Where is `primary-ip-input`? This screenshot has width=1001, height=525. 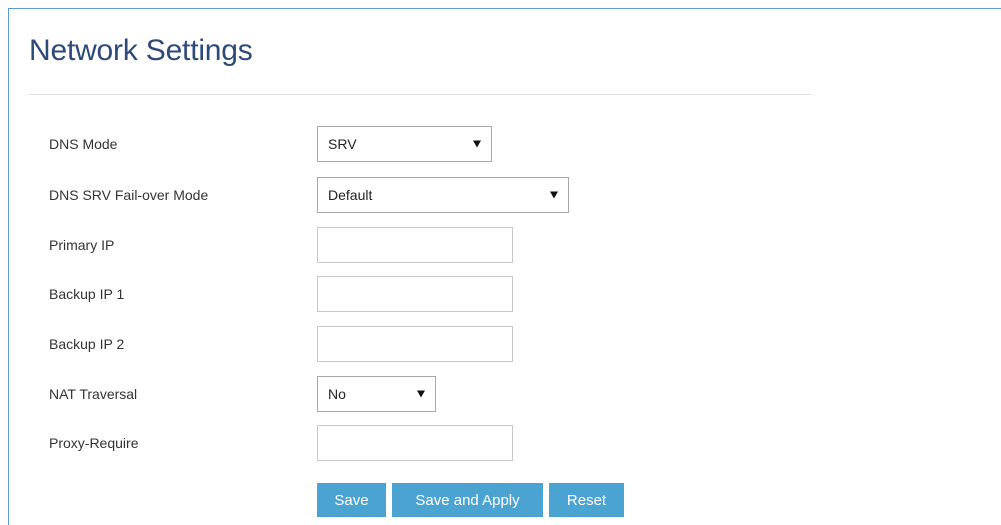 primary-ip-input is located at coordinates (415, 245).